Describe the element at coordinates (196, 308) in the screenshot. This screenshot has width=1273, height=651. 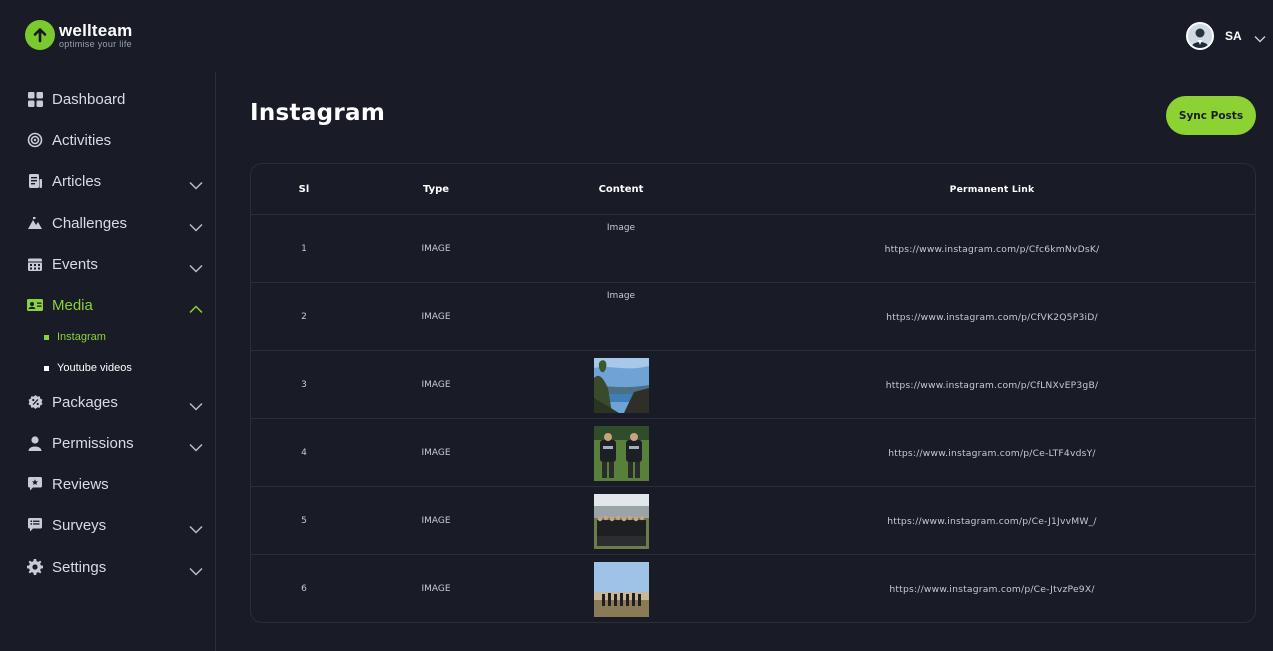
I see `chevron-up-icon` at that location.